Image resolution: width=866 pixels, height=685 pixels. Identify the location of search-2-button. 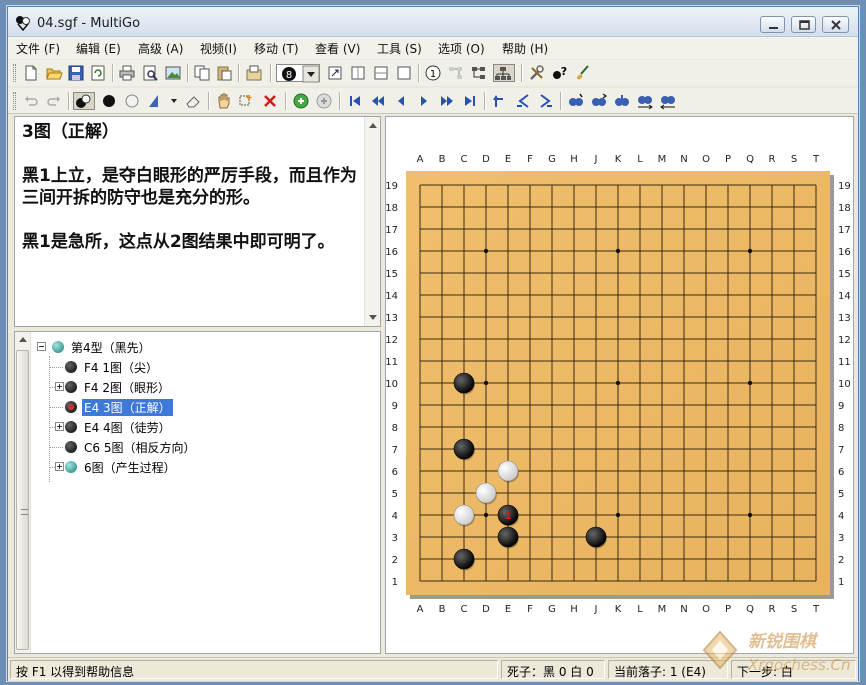
(599, 101).